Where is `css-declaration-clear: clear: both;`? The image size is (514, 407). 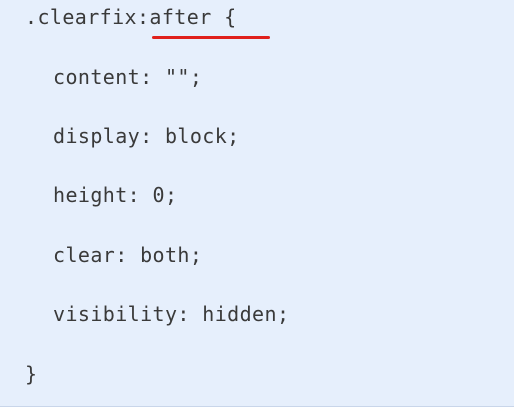
css-declaration-clear: clear: both; is located at coordinates (128, 255).